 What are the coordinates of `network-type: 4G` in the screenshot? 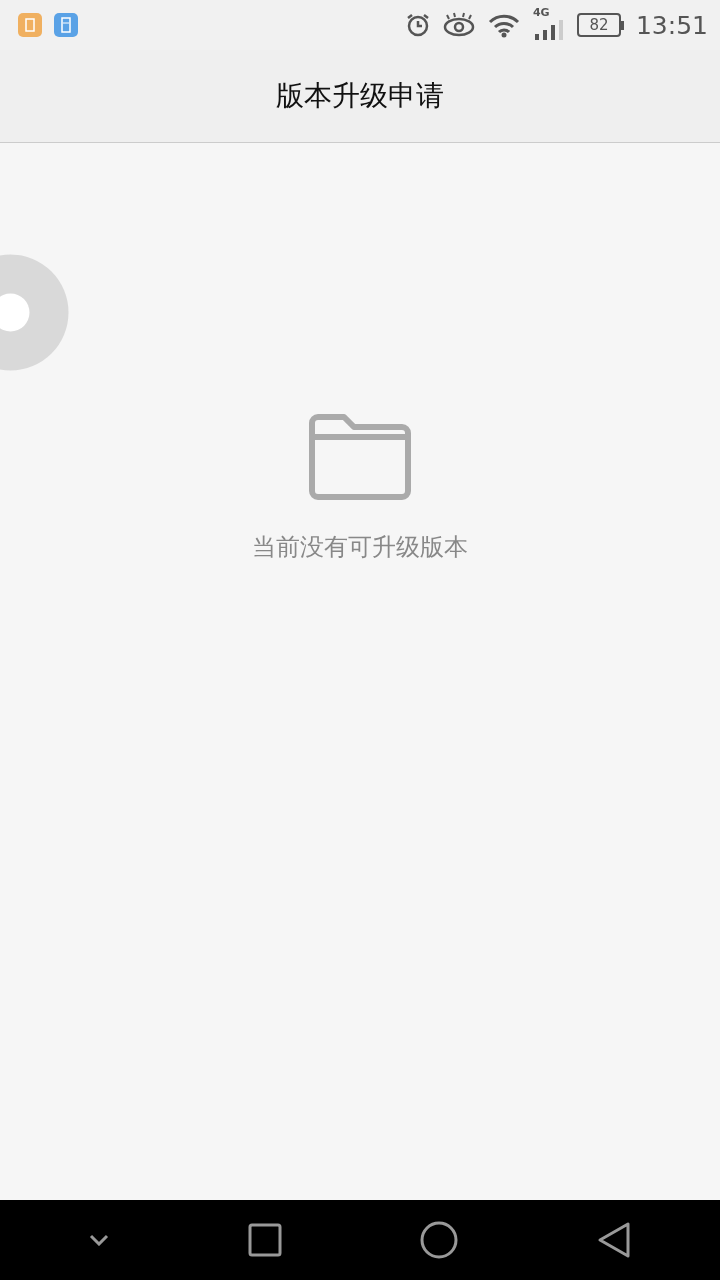 It's located at (541, 12).